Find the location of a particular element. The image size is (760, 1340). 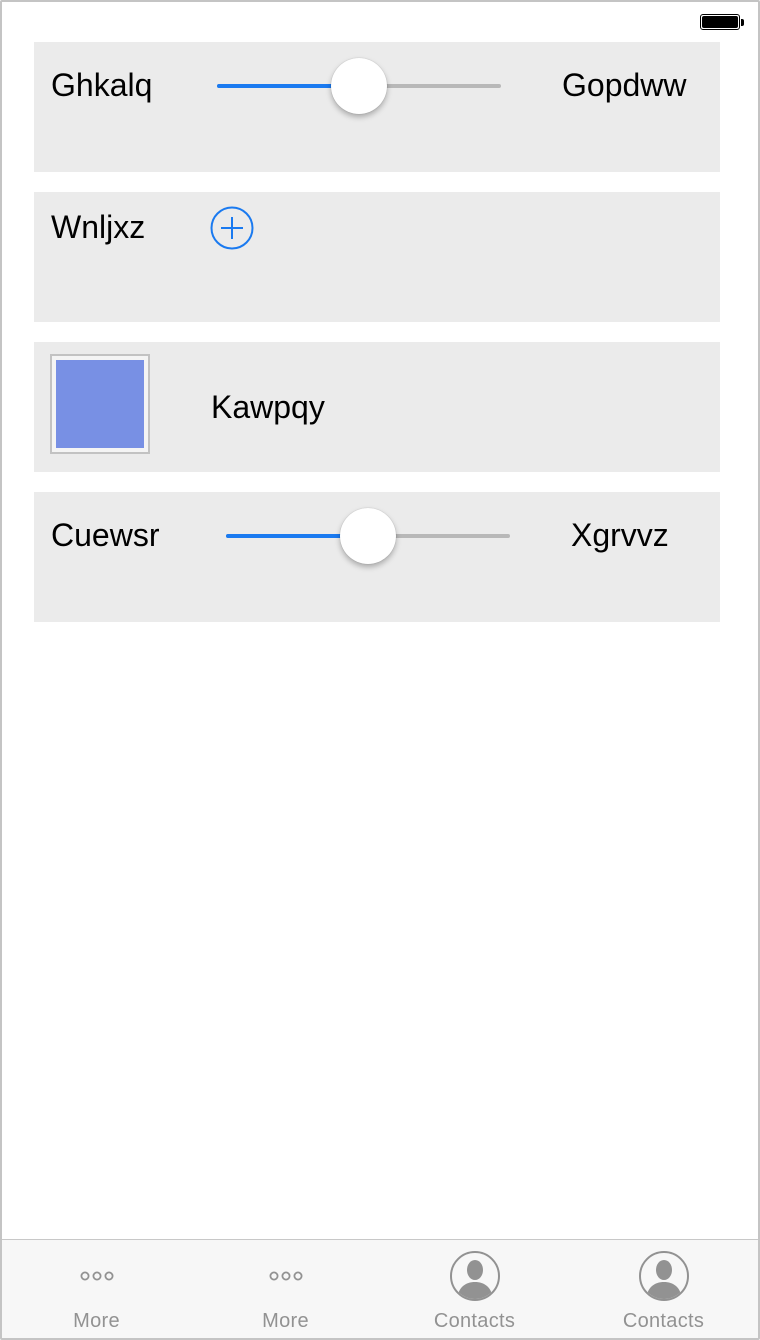

tab-contacts-1: Contacts is located at coordinates (474, 1289).